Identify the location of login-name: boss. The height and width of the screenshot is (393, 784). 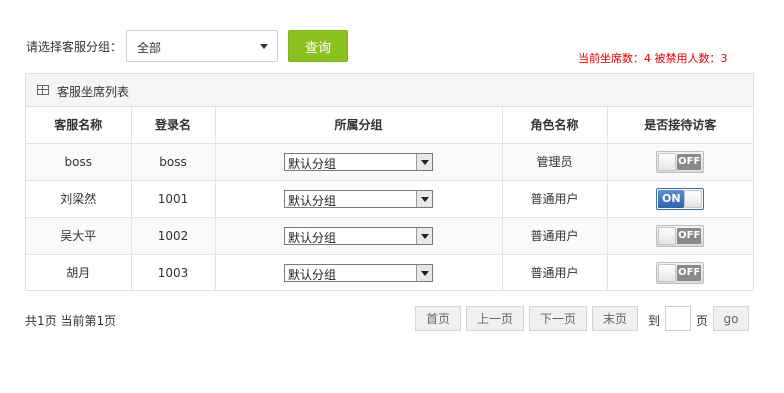
(173, 162).